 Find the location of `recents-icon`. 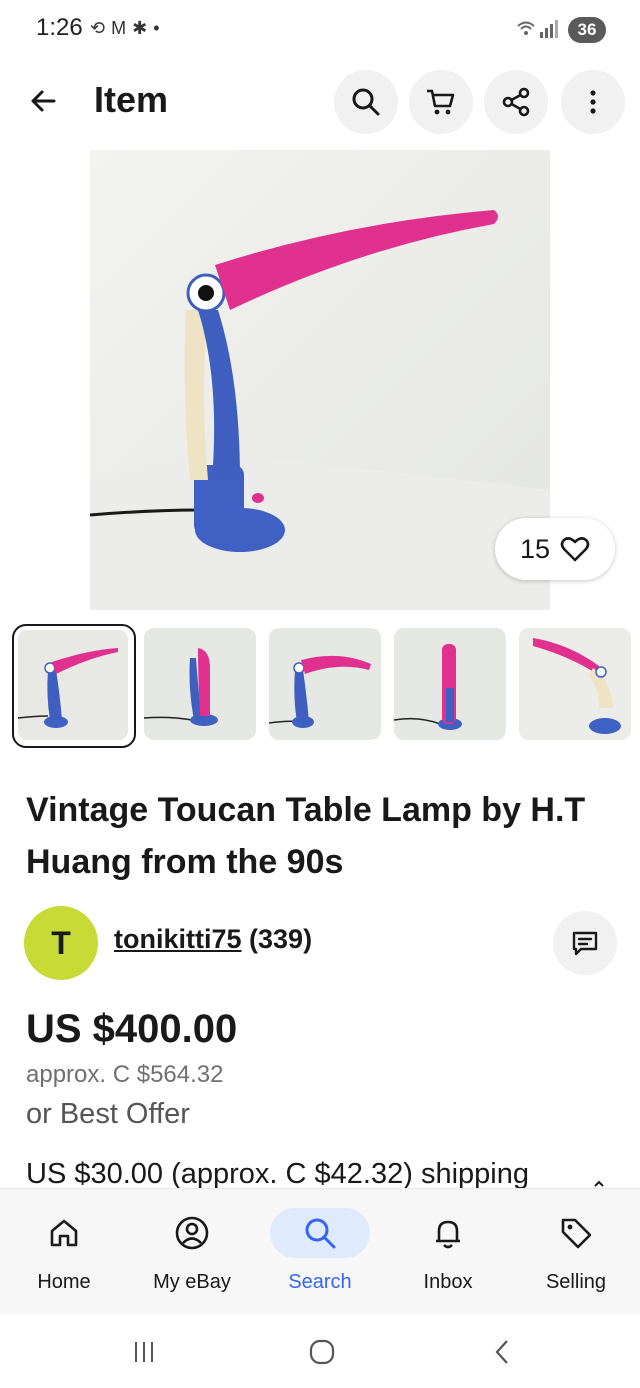

recents-icon is located at coordinates (144, 1352).